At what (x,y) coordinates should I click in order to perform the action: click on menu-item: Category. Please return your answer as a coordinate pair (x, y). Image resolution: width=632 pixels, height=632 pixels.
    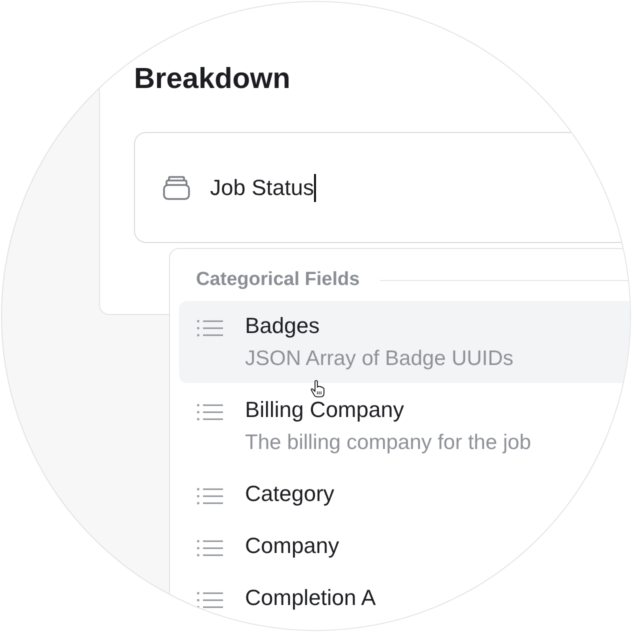
    Looking at the image, I should click on (404, 494).